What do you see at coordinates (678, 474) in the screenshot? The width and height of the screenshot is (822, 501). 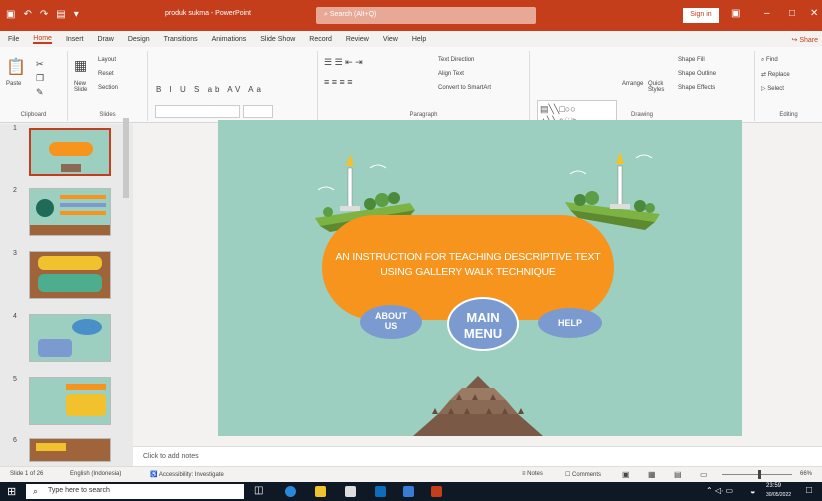 I see `reading-view-icon: ▤` at bounding box center [678, 474].